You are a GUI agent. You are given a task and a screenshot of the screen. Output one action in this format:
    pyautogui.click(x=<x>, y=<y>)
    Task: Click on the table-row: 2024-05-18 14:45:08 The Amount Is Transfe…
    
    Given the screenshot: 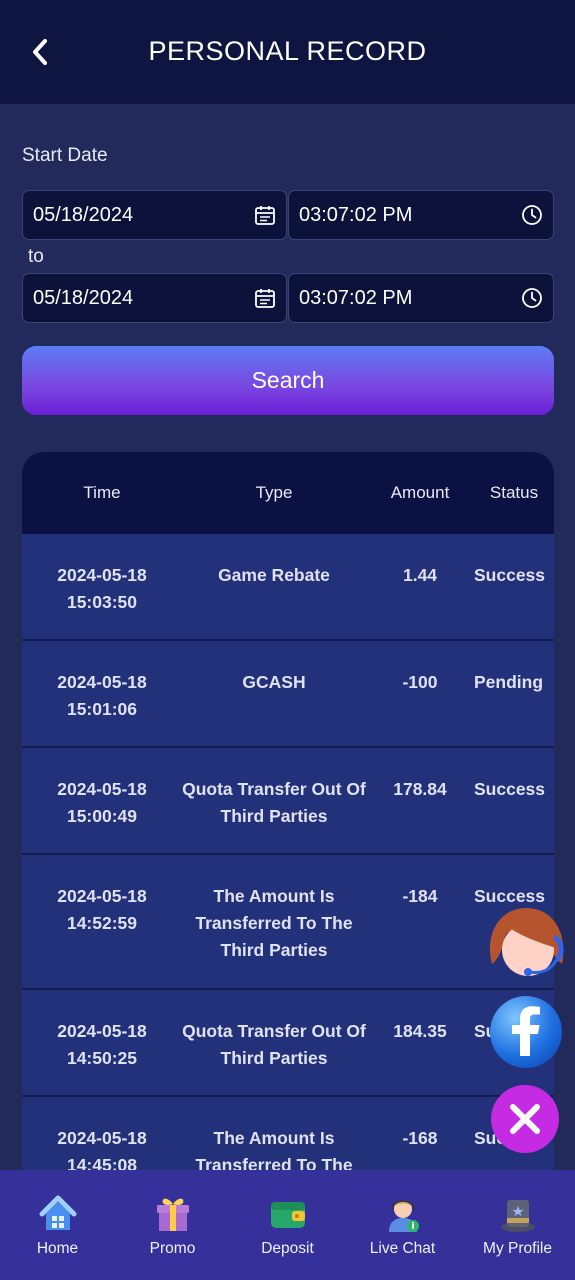 What is the action you would take?
    pyautogui.click(x=288, y=1138)
    